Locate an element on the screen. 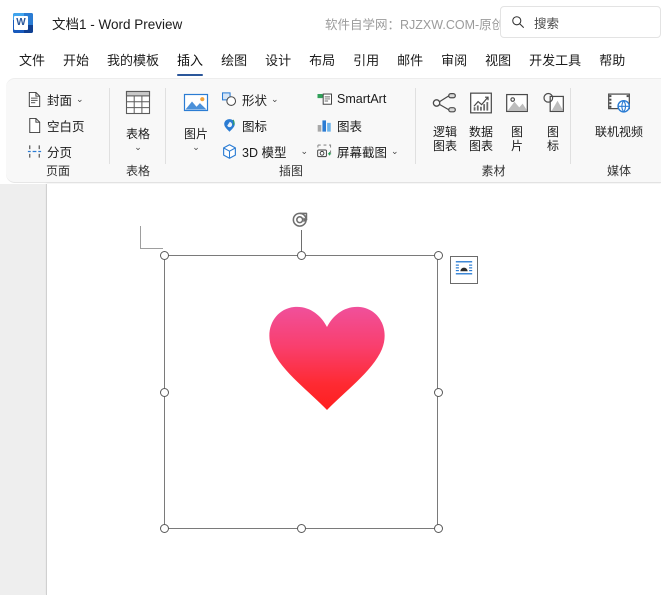 The image size is (661, 595). data-chart-label-line1: 数据 is located at coordinates (480, 132).